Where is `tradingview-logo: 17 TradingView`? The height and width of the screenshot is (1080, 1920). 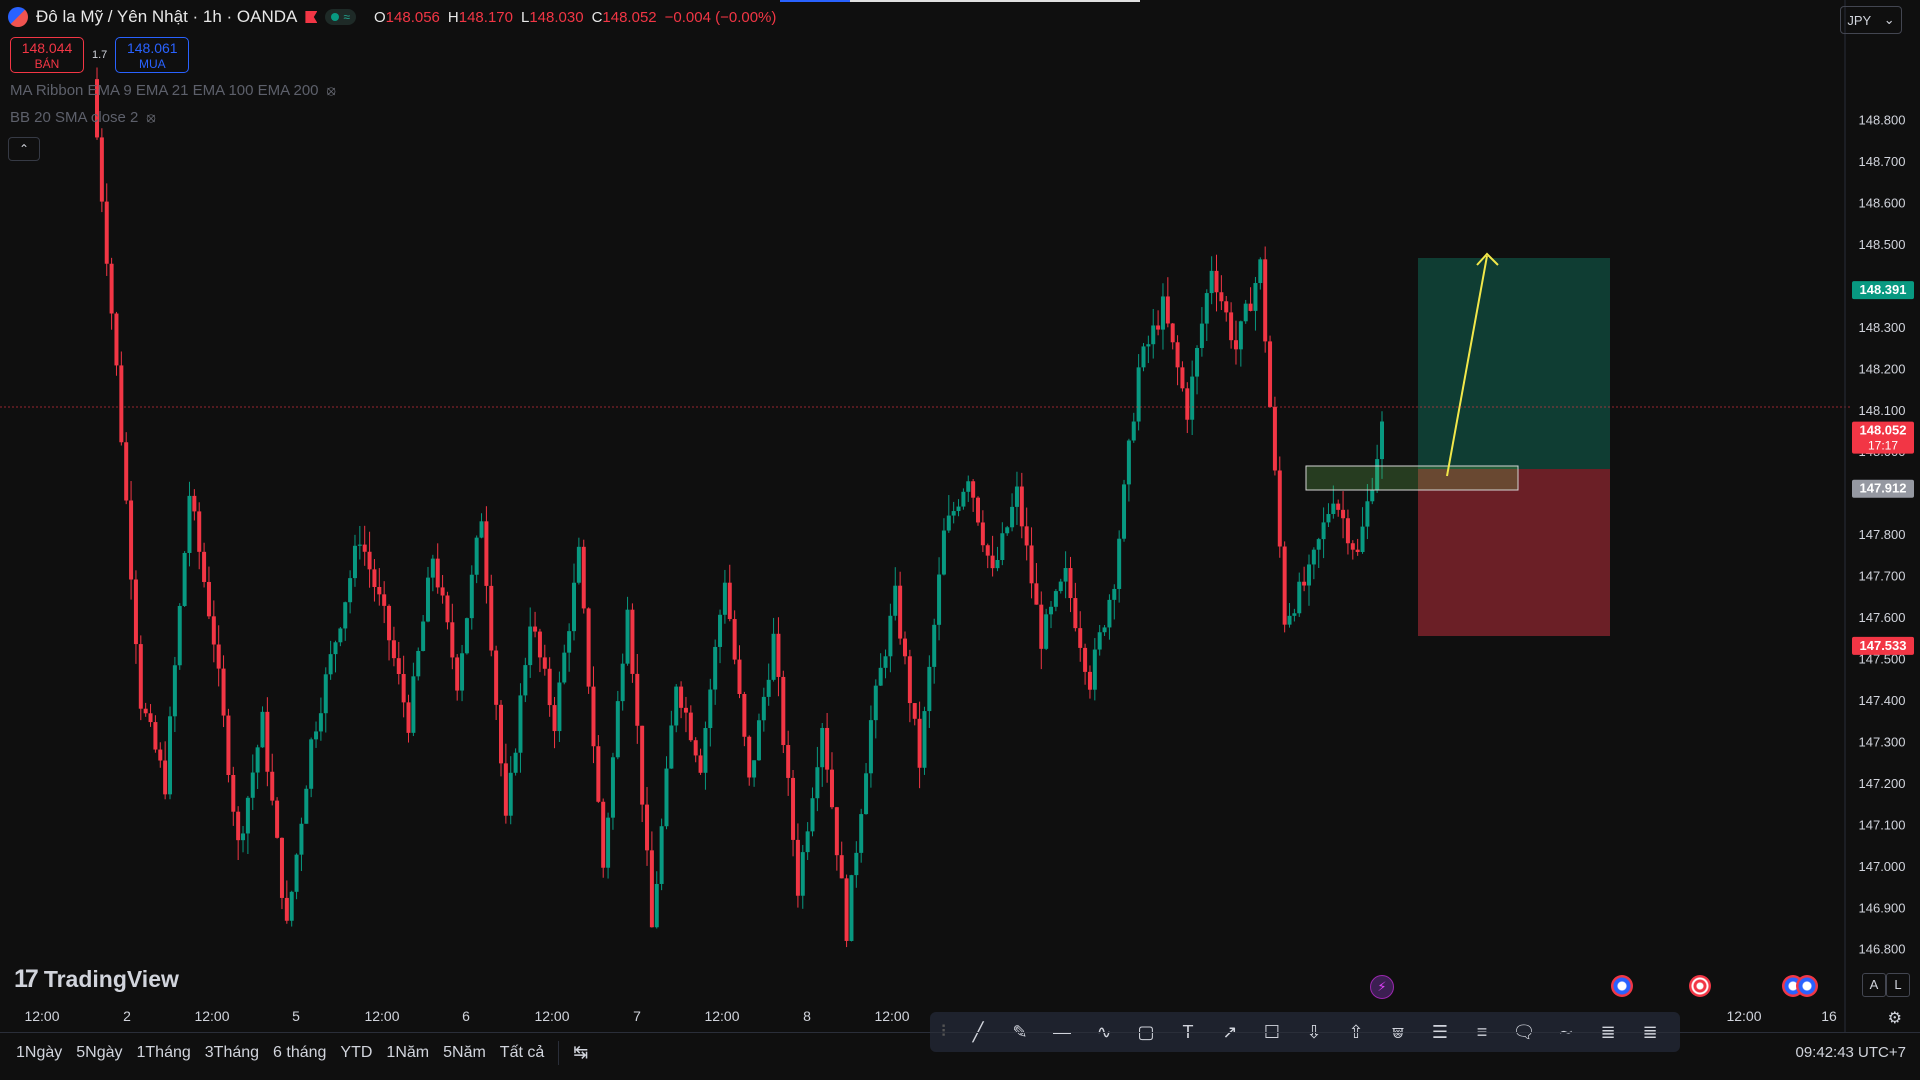
tradingview-logo: 17 TradingView is located at coordinates (96, 979).